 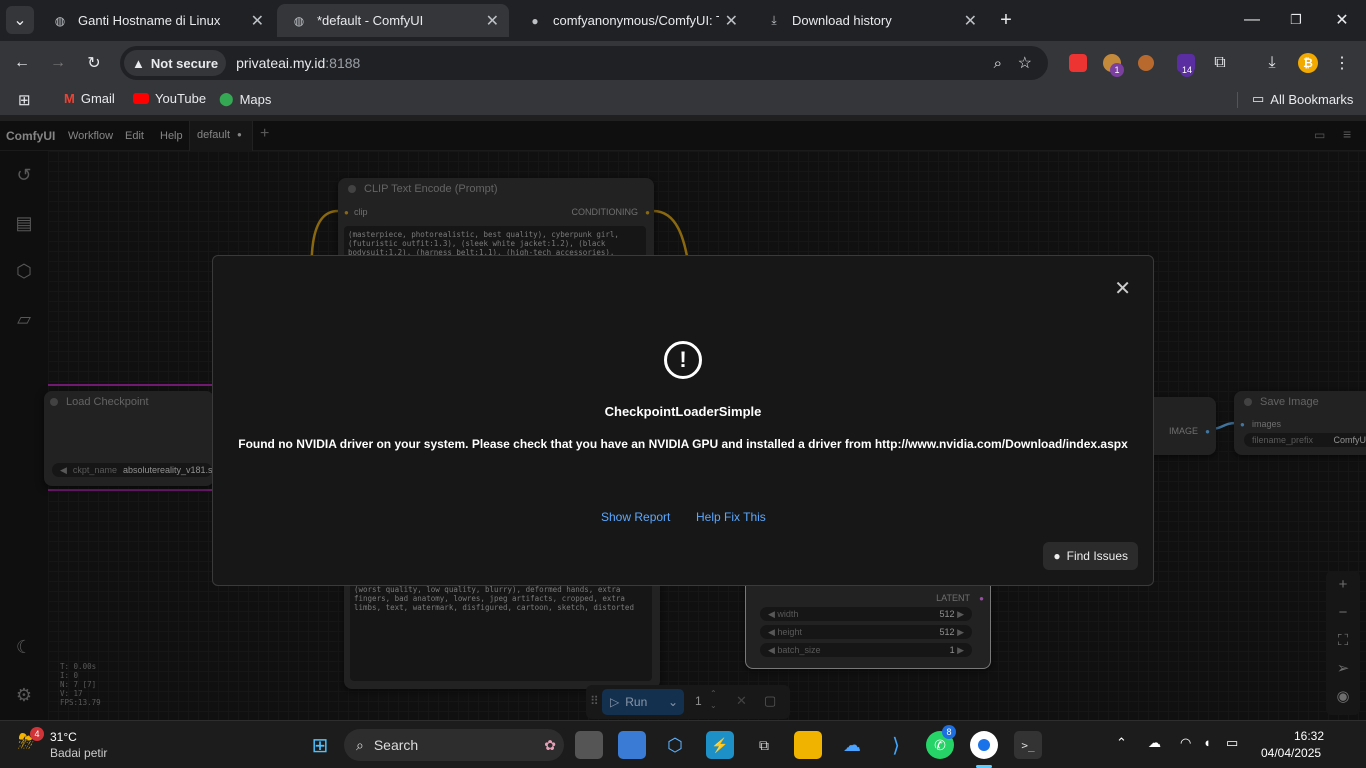 What do you see at coordinates (1237, 100) in the screenshot?
I see `divider` at bounding box center [1237, 100].